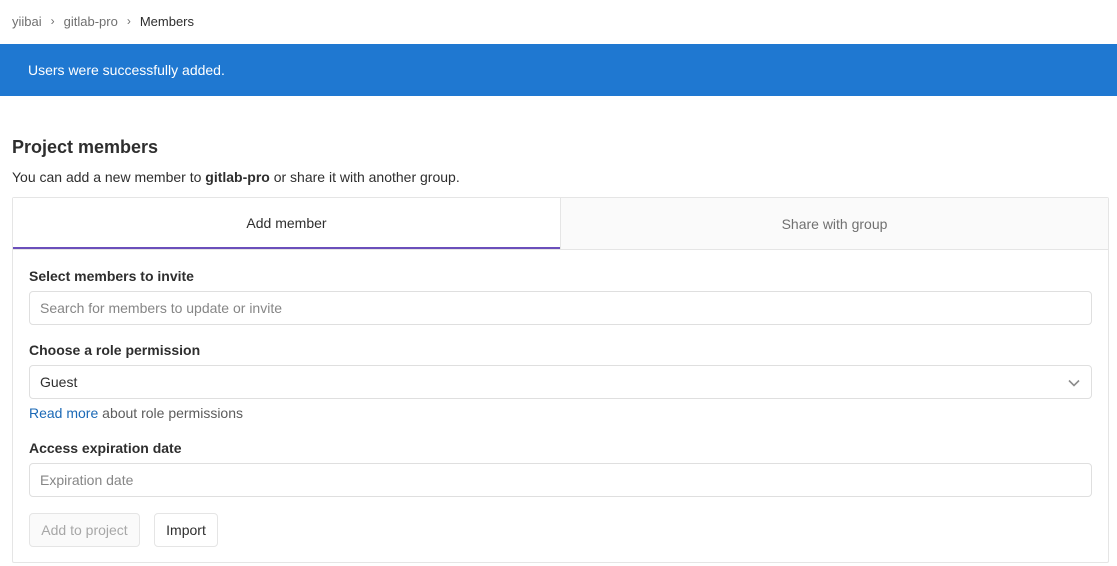 This screenshot has height=566, width=1117. I want to click on project-name: gitlab-pro, so click(237, 177).